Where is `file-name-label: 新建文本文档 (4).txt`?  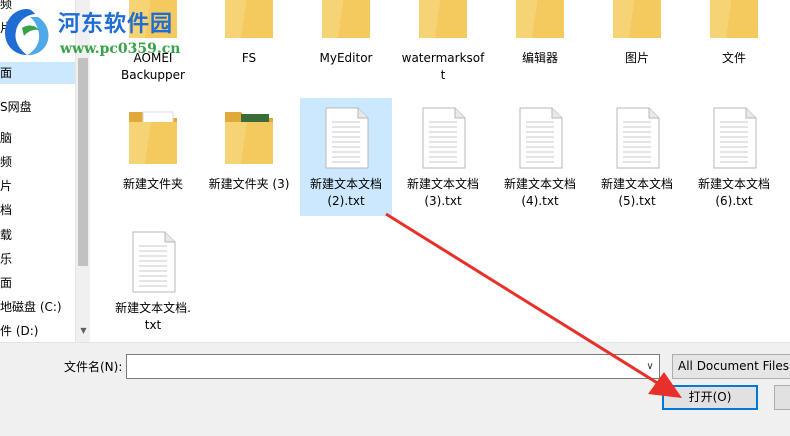
file-name-label: 新建文本文档 (4).txt is located at coordinates (539, 192).